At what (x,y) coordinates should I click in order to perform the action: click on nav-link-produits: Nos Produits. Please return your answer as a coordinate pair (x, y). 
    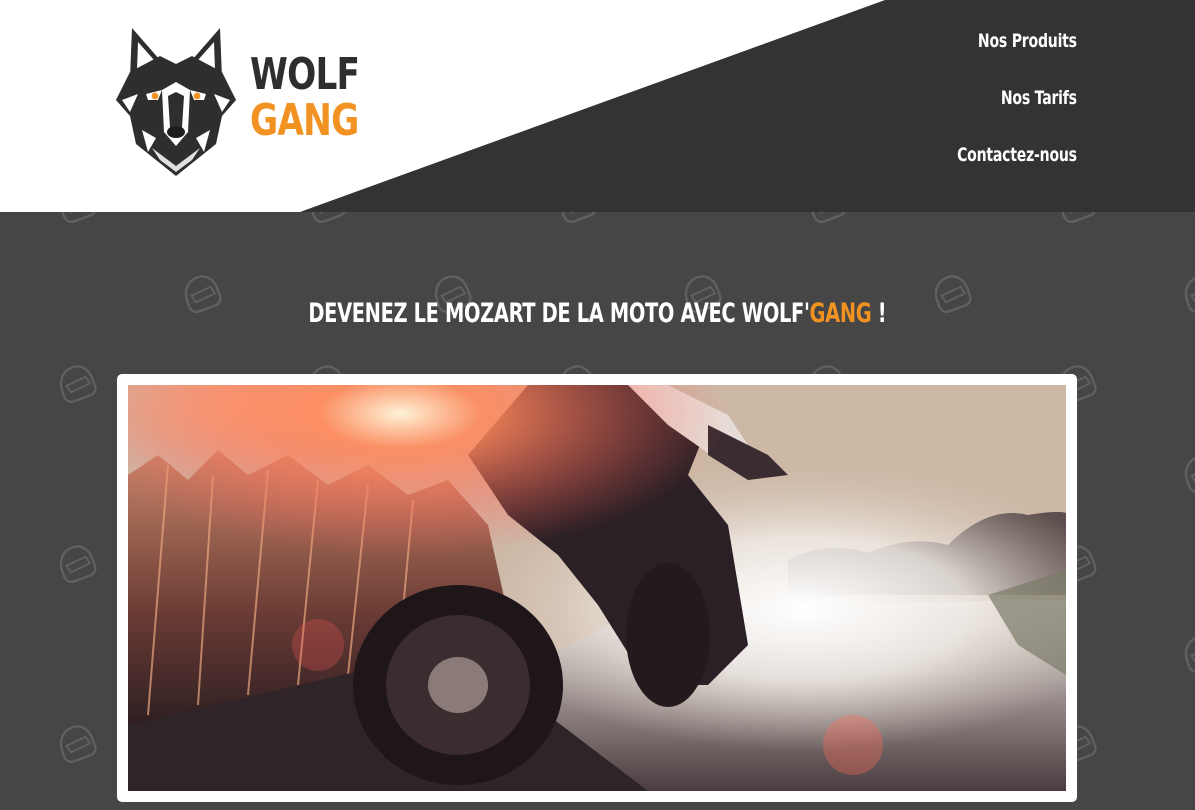
    Looking at the image, I should click on (1017, 52).